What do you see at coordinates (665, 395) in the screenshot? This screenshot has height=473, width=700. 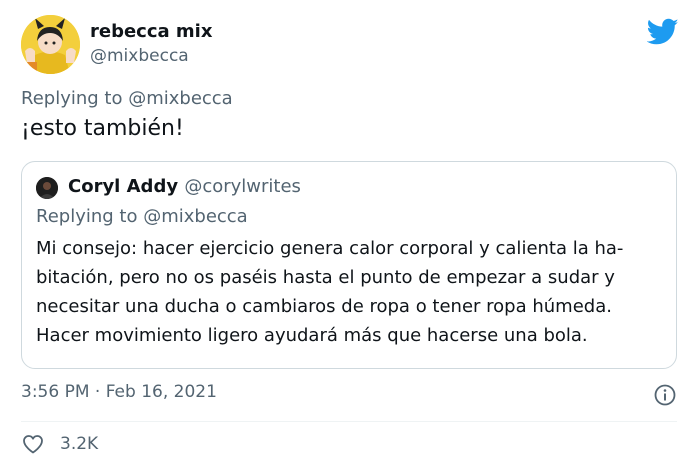 I see `info-icon` at bounding box center [665, 395].